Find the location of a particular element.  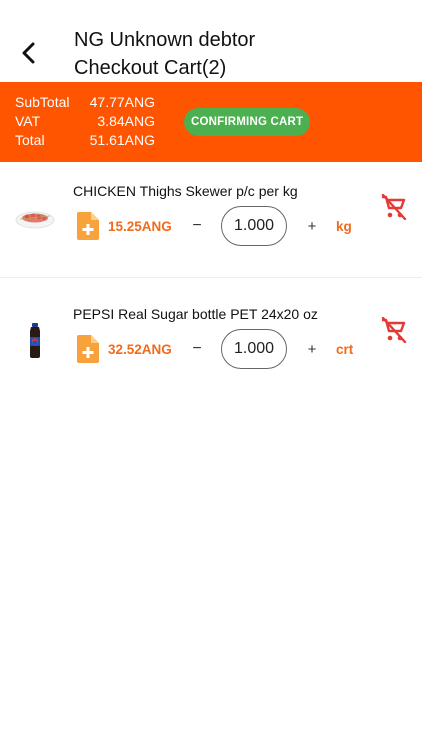

back-button is located at coordinates (29, 53).